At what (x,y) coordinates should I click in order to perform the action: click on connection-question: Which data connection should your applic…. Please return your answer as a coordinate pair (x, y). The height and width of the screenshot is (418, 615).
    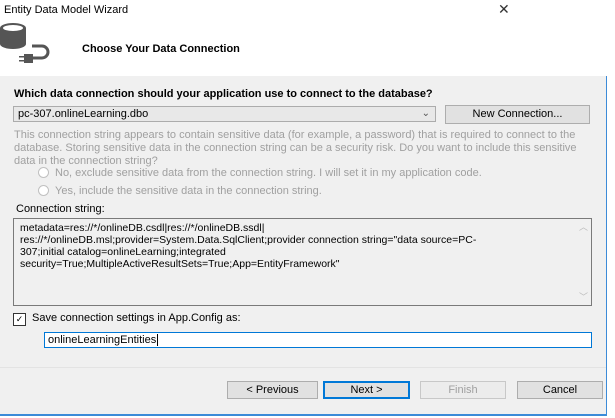
    Looking at the image, I should click on (223, 94).